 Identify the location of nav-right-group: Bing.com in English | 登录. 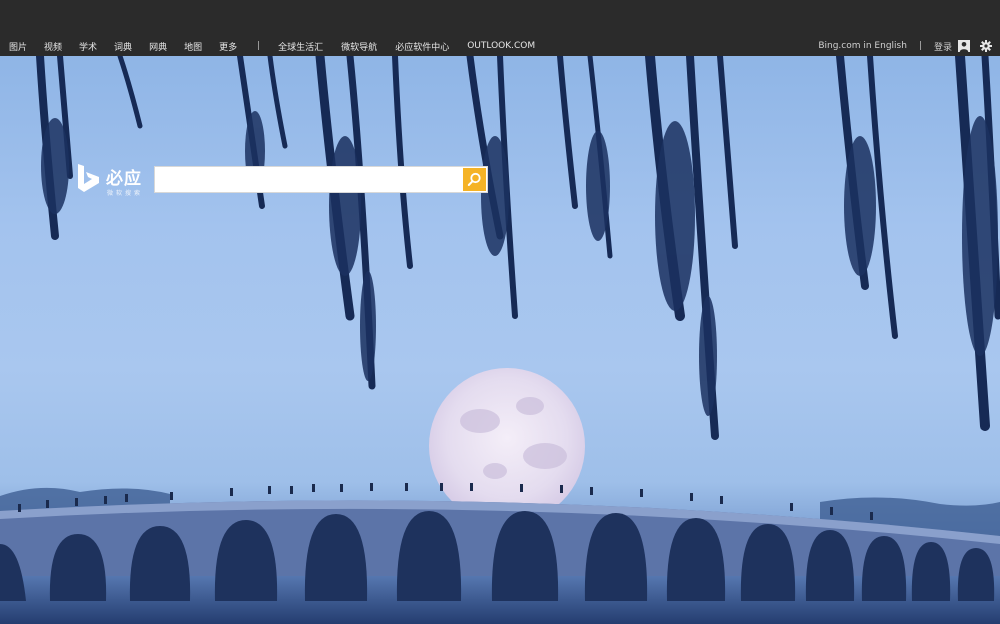
(905, 46).